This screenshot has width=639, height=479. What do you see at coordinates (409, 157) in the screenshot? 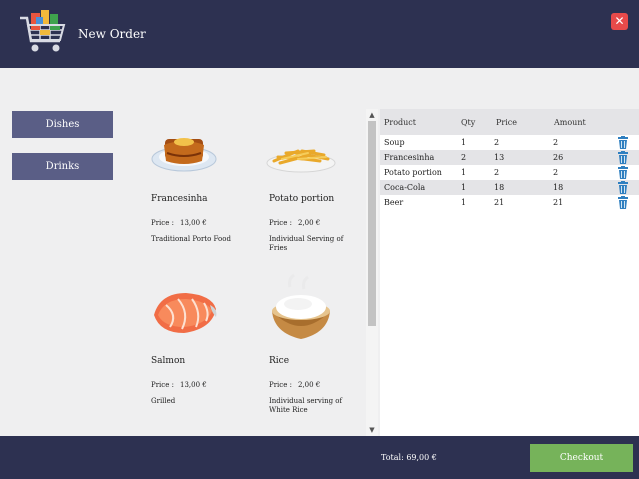
I see `row-product: Francesinha` at bounding box center [409, 157].